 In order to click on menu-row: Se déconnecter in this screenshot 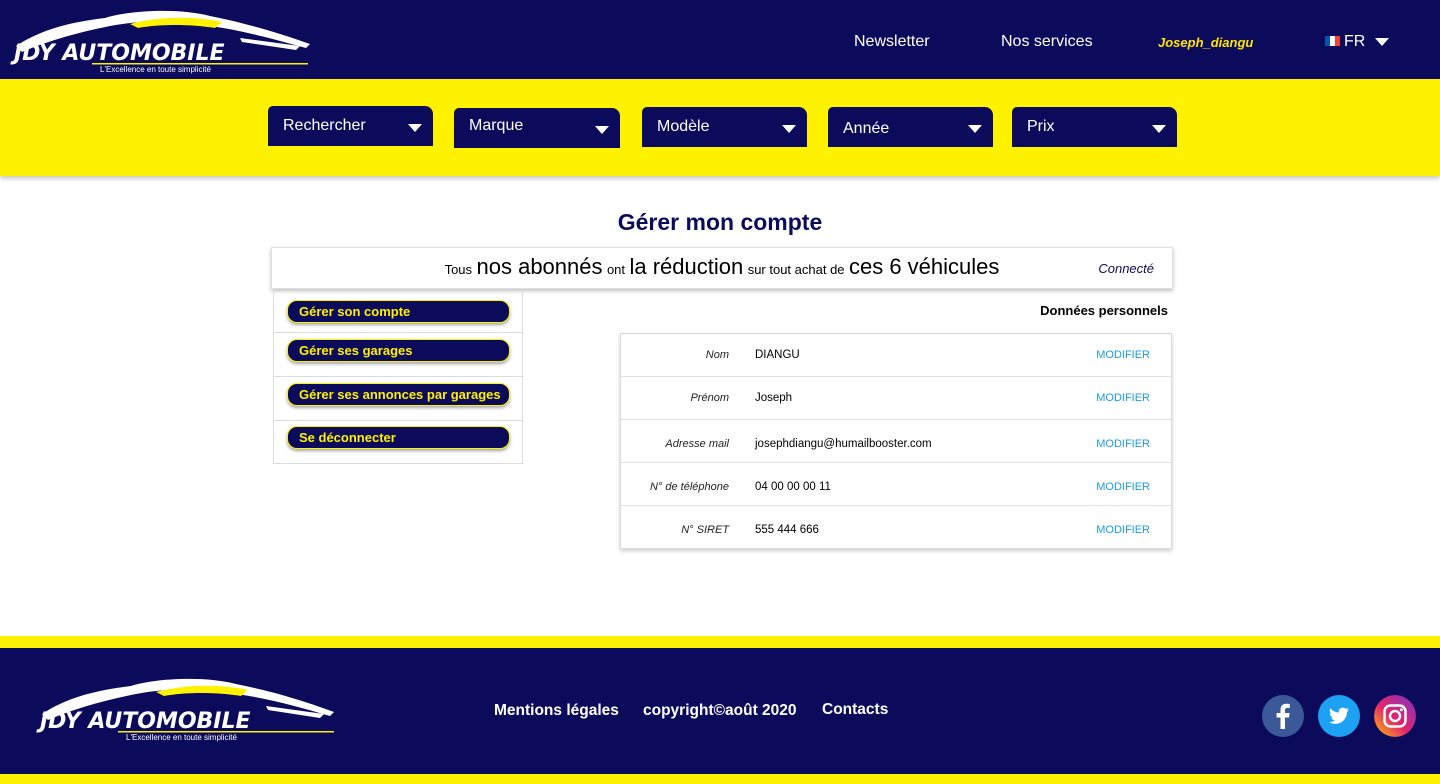, I will do `click(398, 442)`.